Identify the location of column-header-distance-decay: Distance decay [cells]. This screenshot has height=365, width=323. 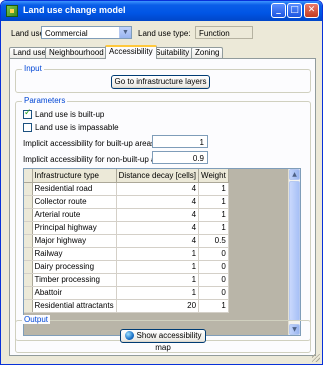
(158, 176).